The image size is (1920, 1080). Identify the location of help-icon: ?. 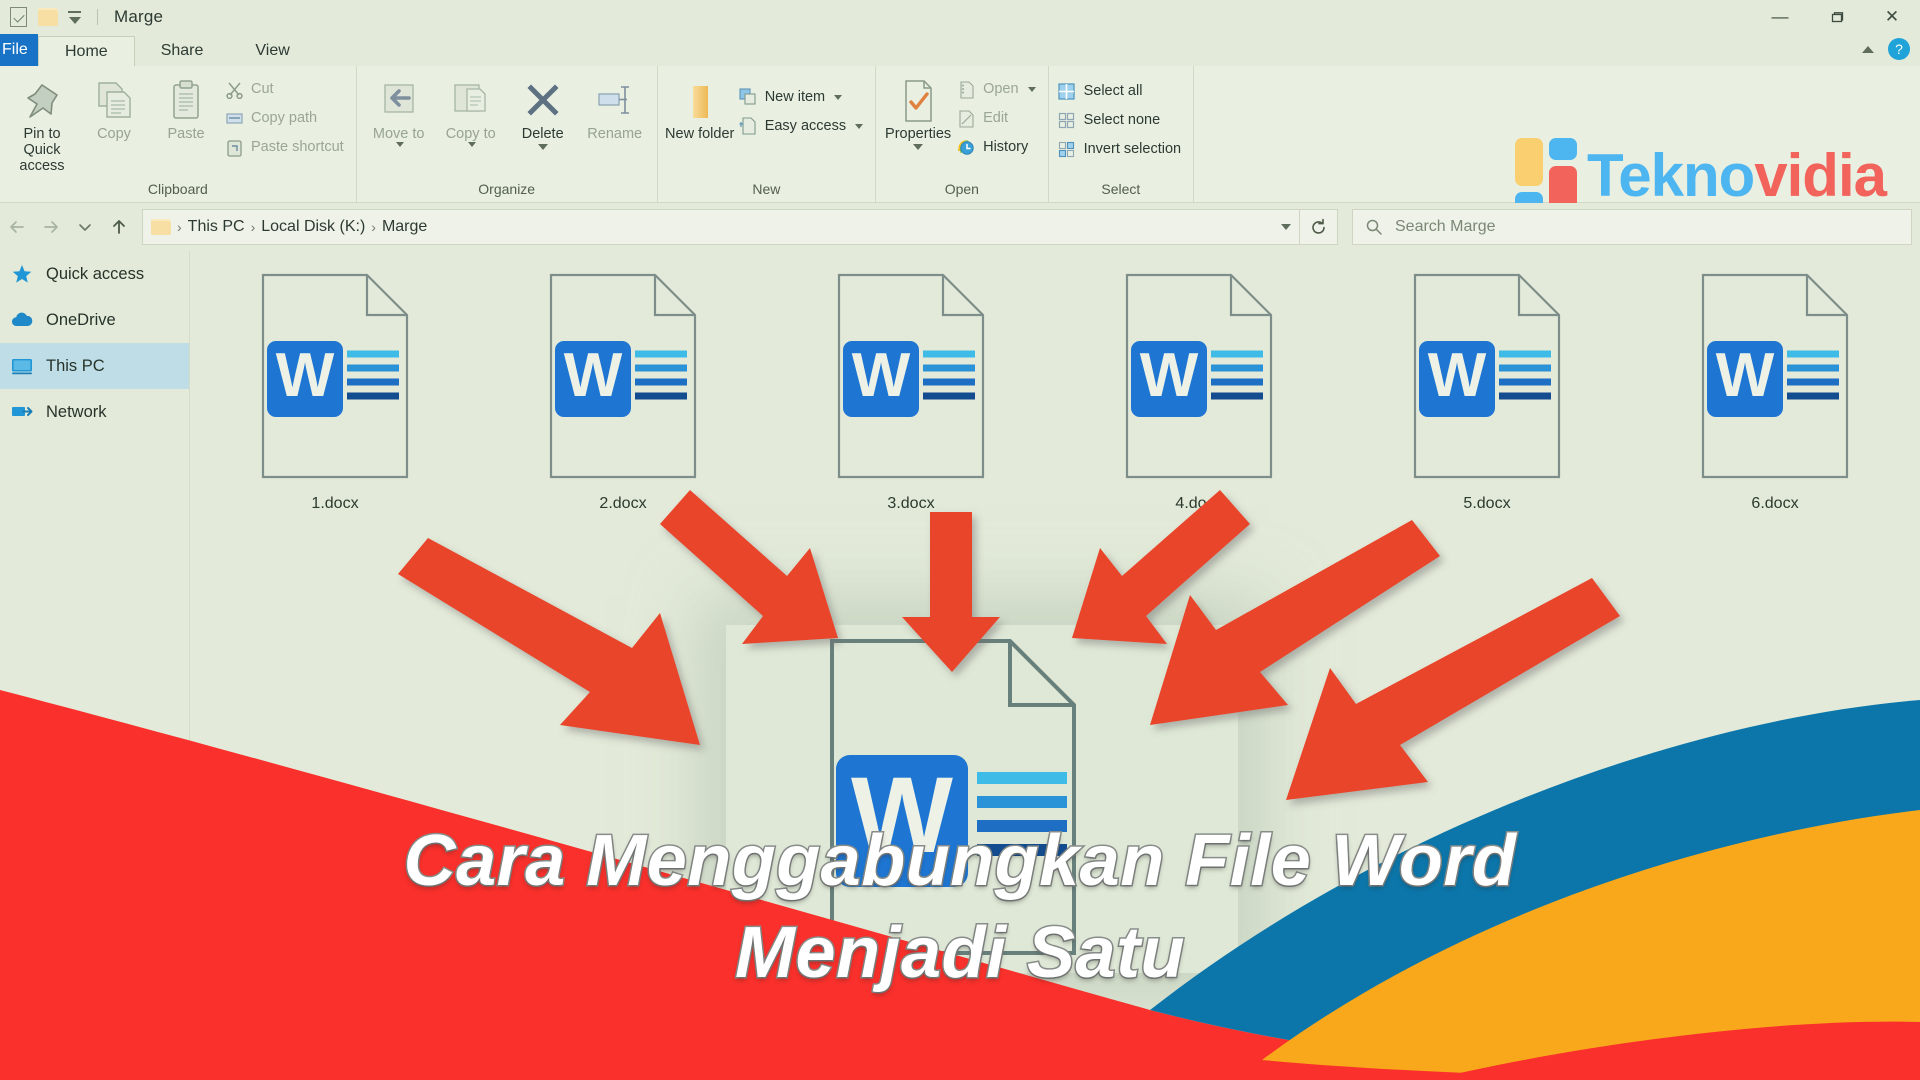
(1899, 49).